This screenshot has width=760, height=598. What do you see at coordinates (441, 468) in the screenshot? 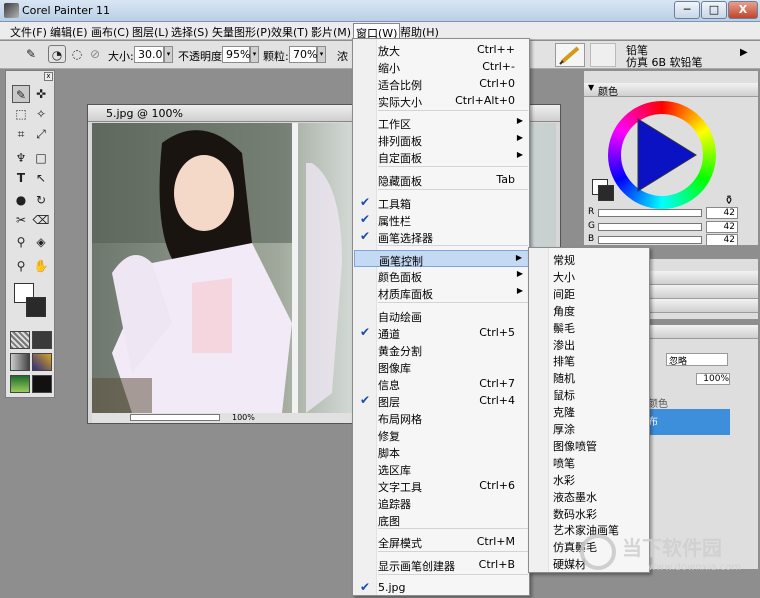
I see `window-menu-item: 选区库` at bounding box center [441, 468].